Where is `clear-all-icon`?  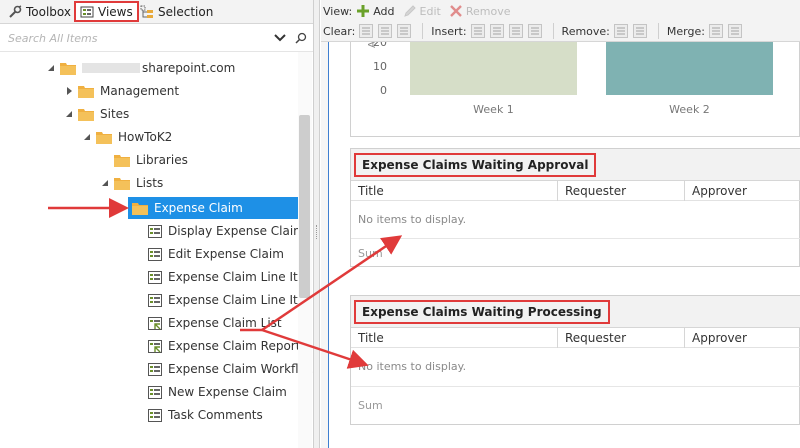
clear-all-icon is located at coordinates (404, 31).